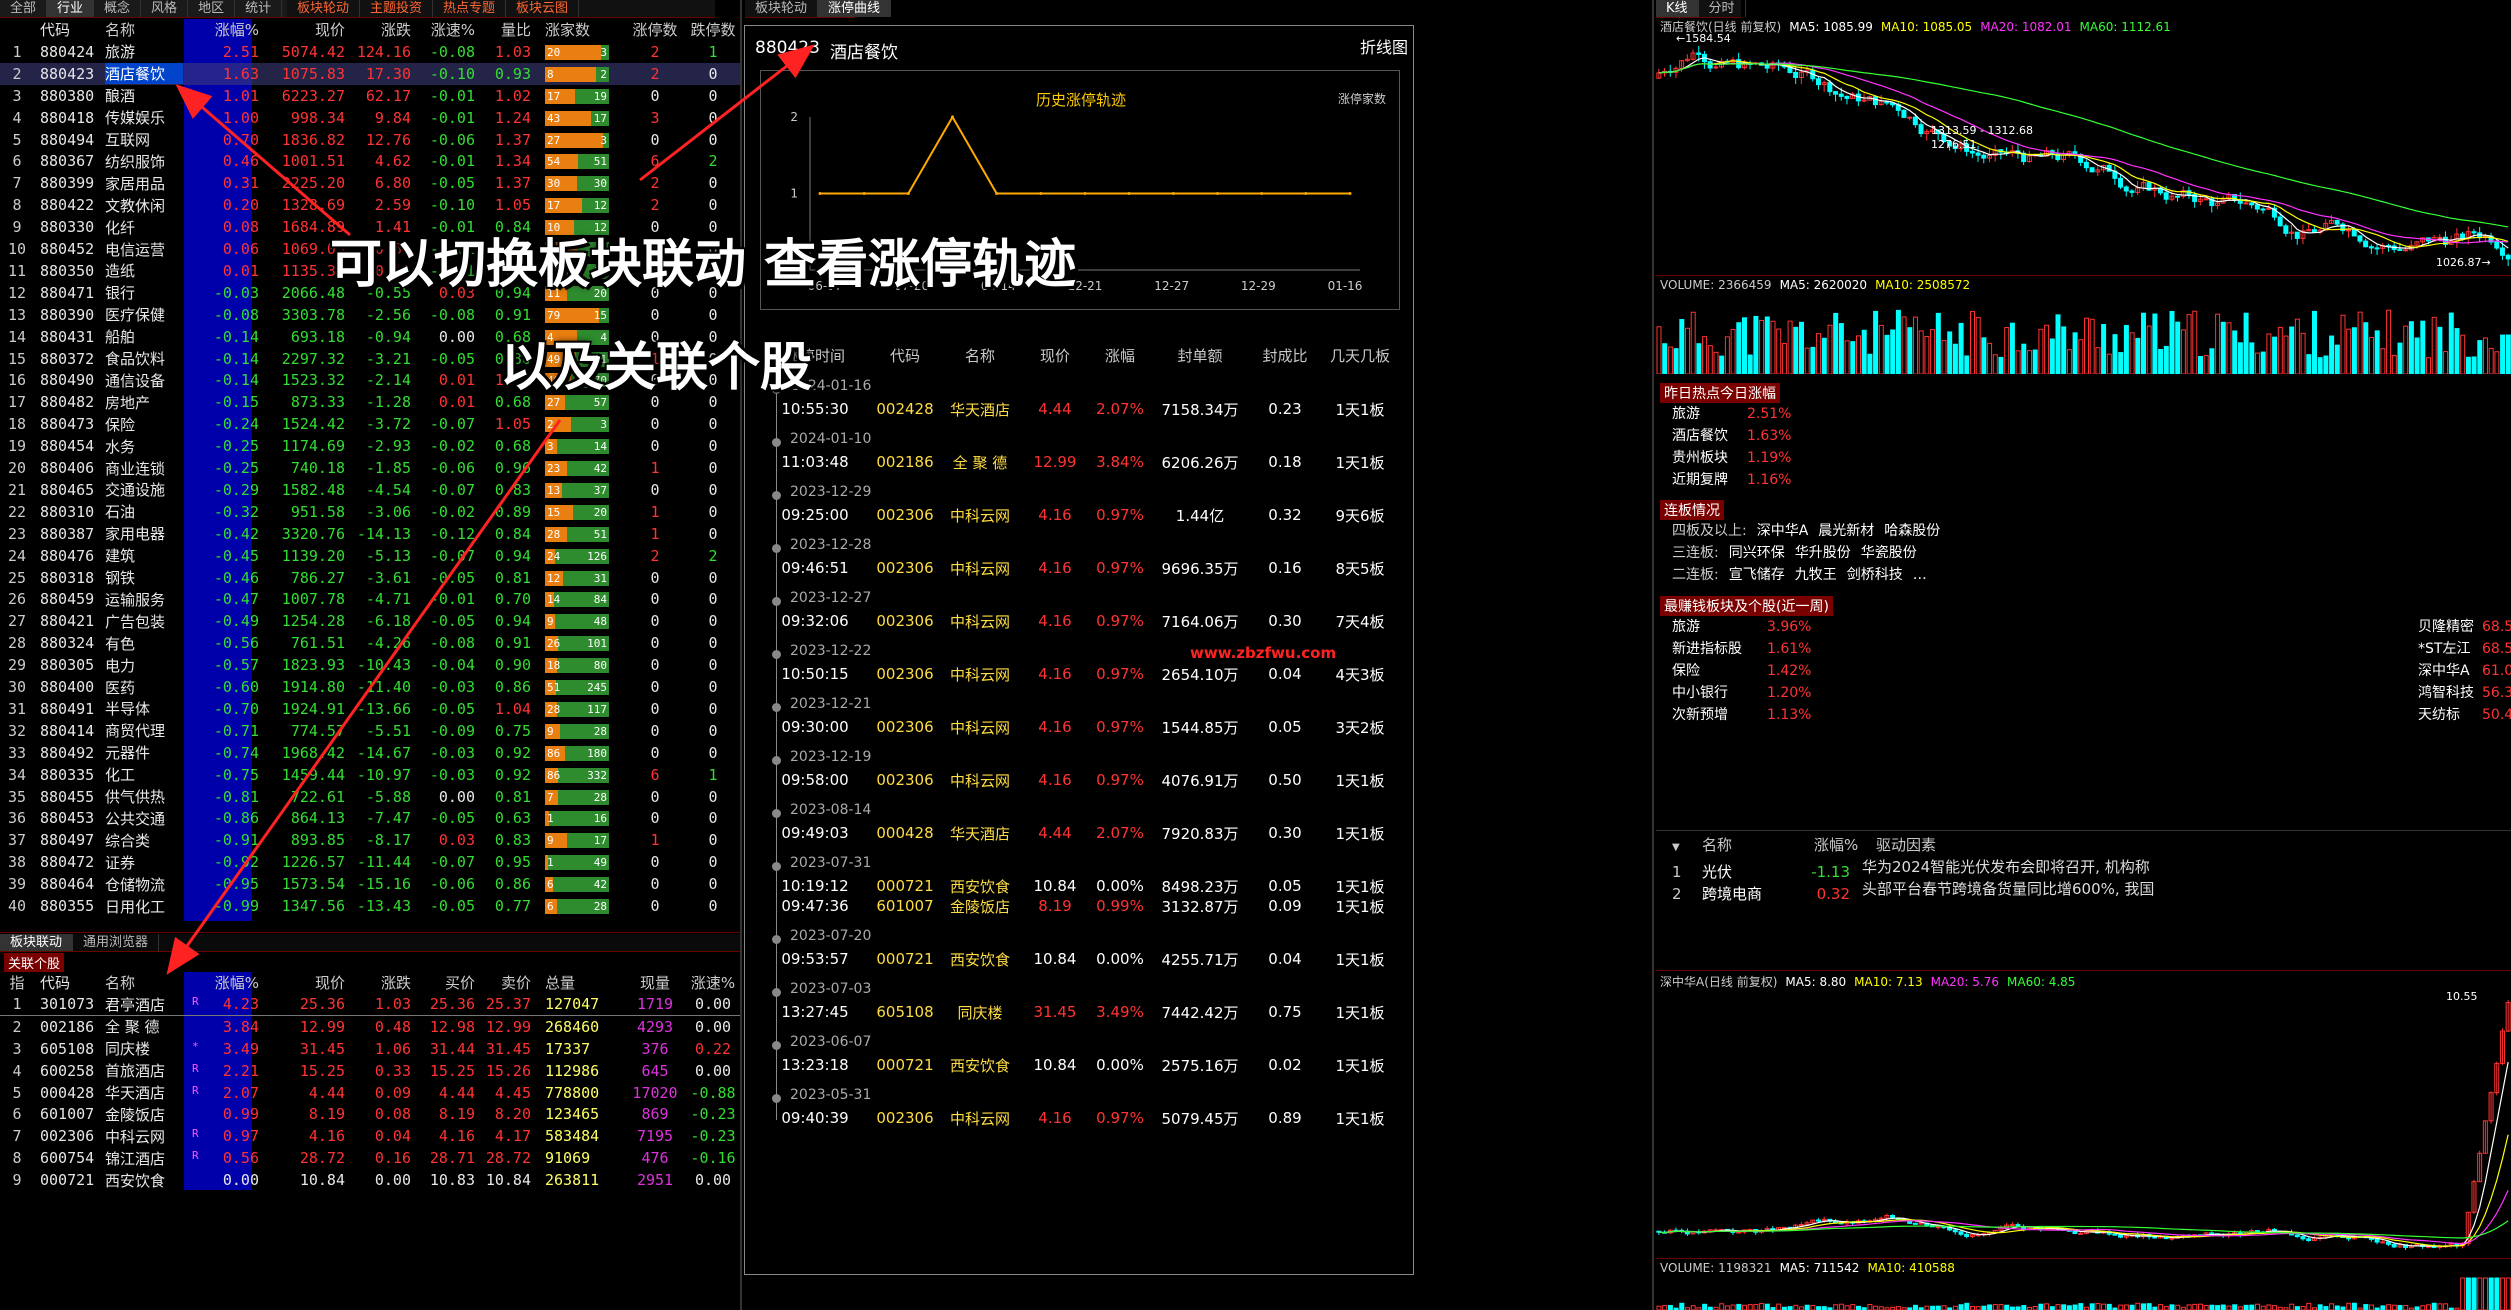 Image resolution: width=2511 pixels, height=1310 pixels. I want to click on column-header: 封单额, so click(1200, 355).